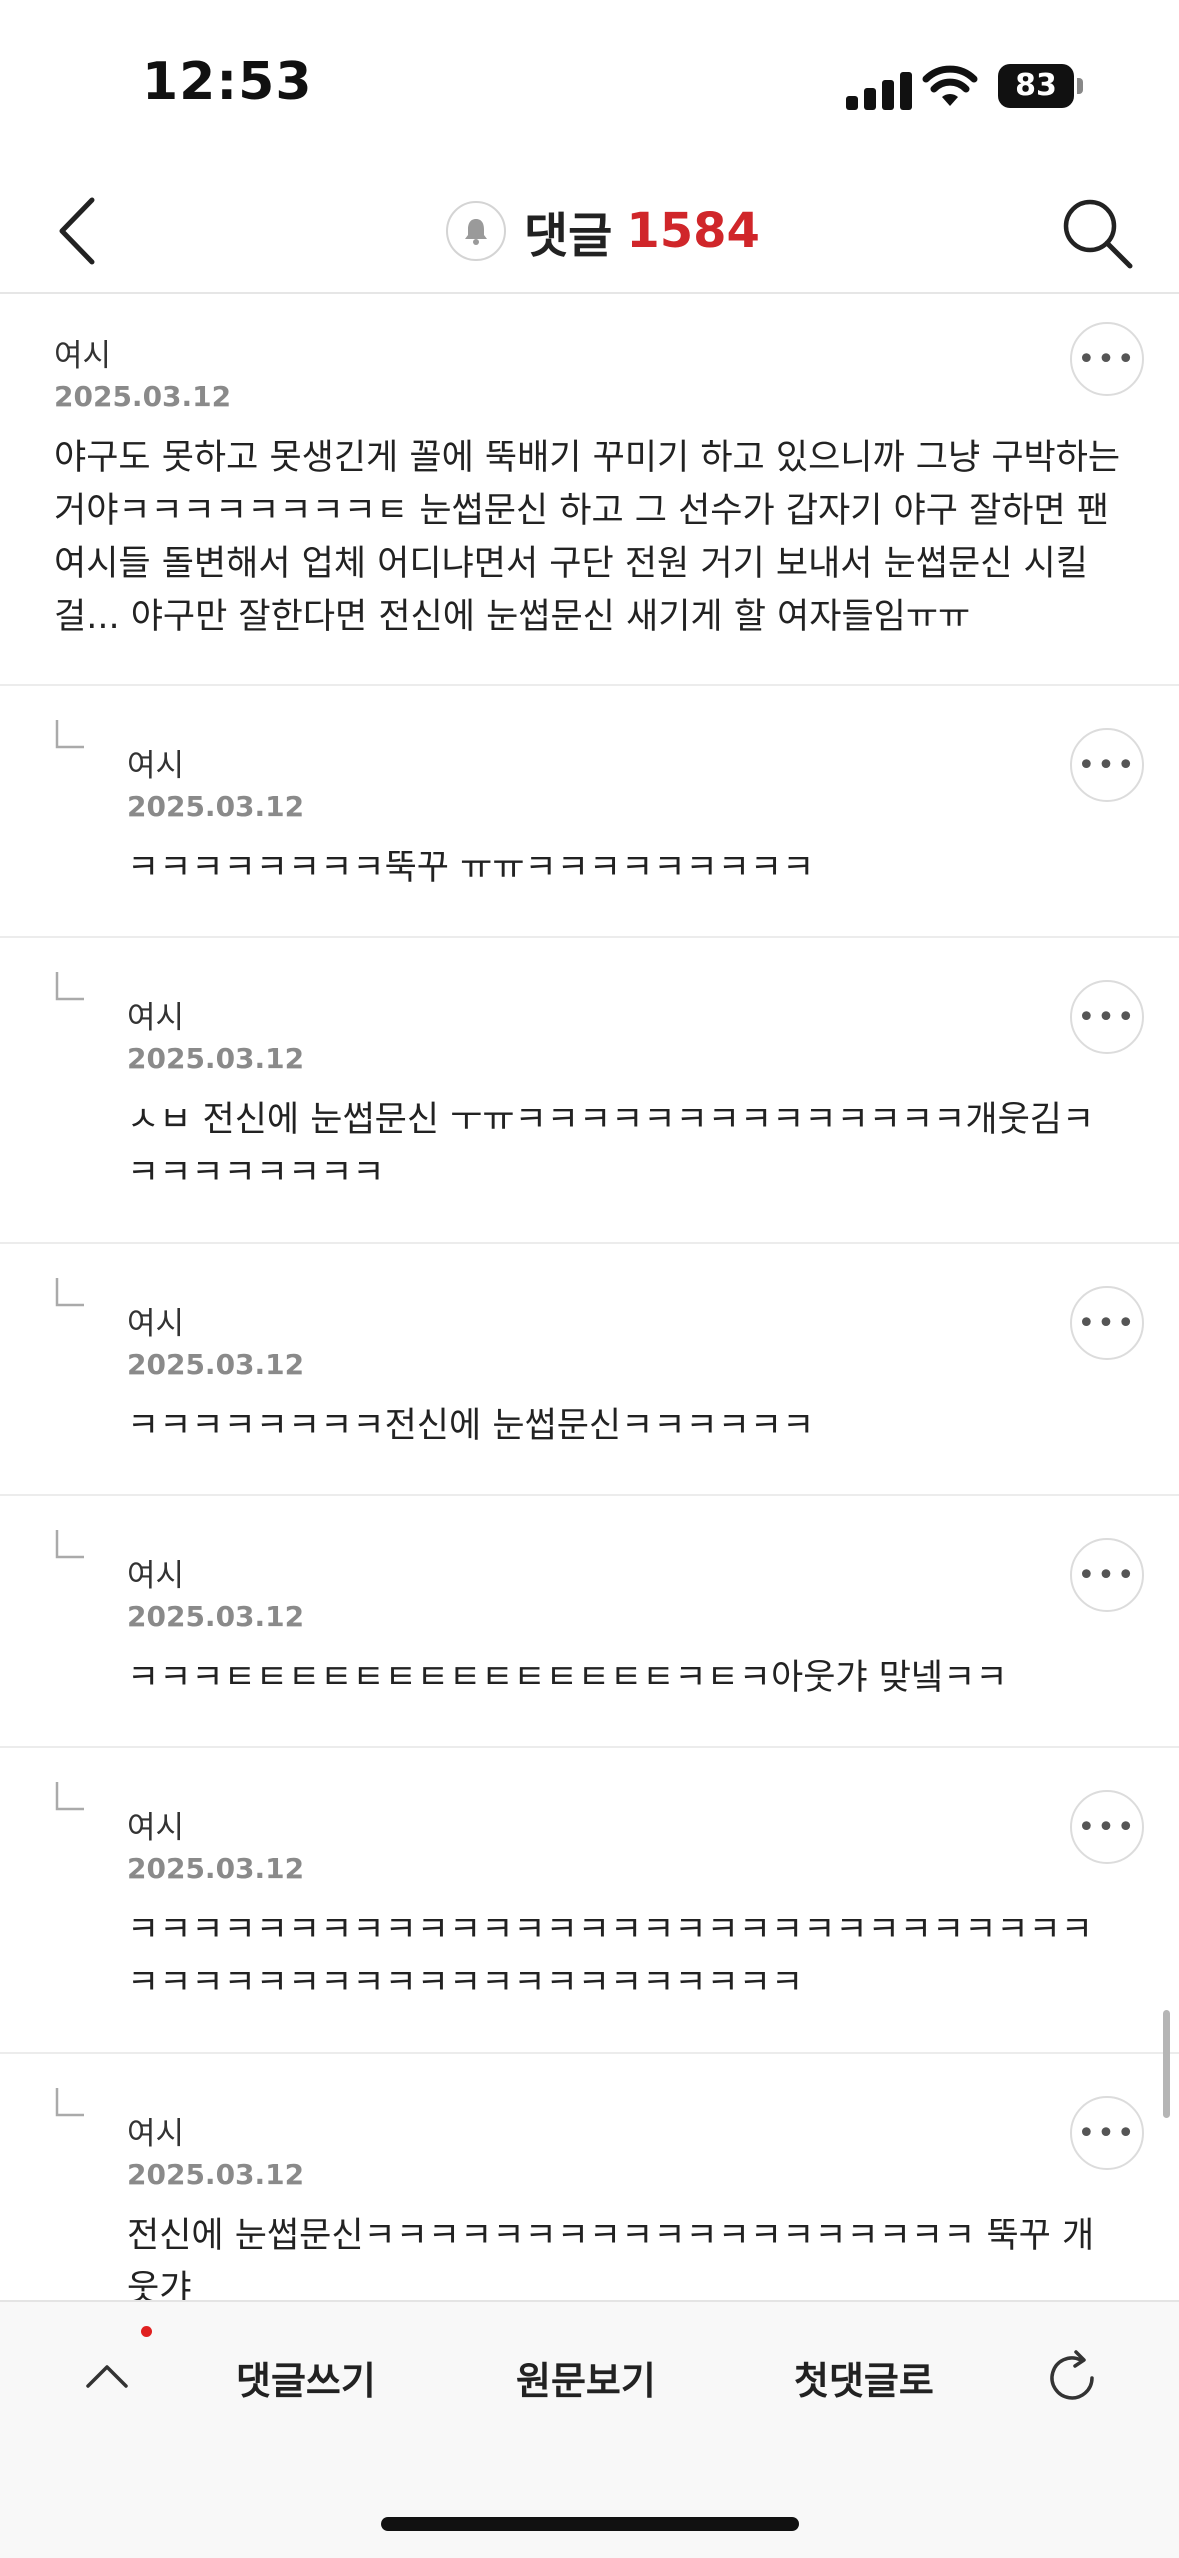  What do you see at coordinates (1072, 2378) in the screenshot?
I see `refresh-icon` at bounding box center [1072, 2378].